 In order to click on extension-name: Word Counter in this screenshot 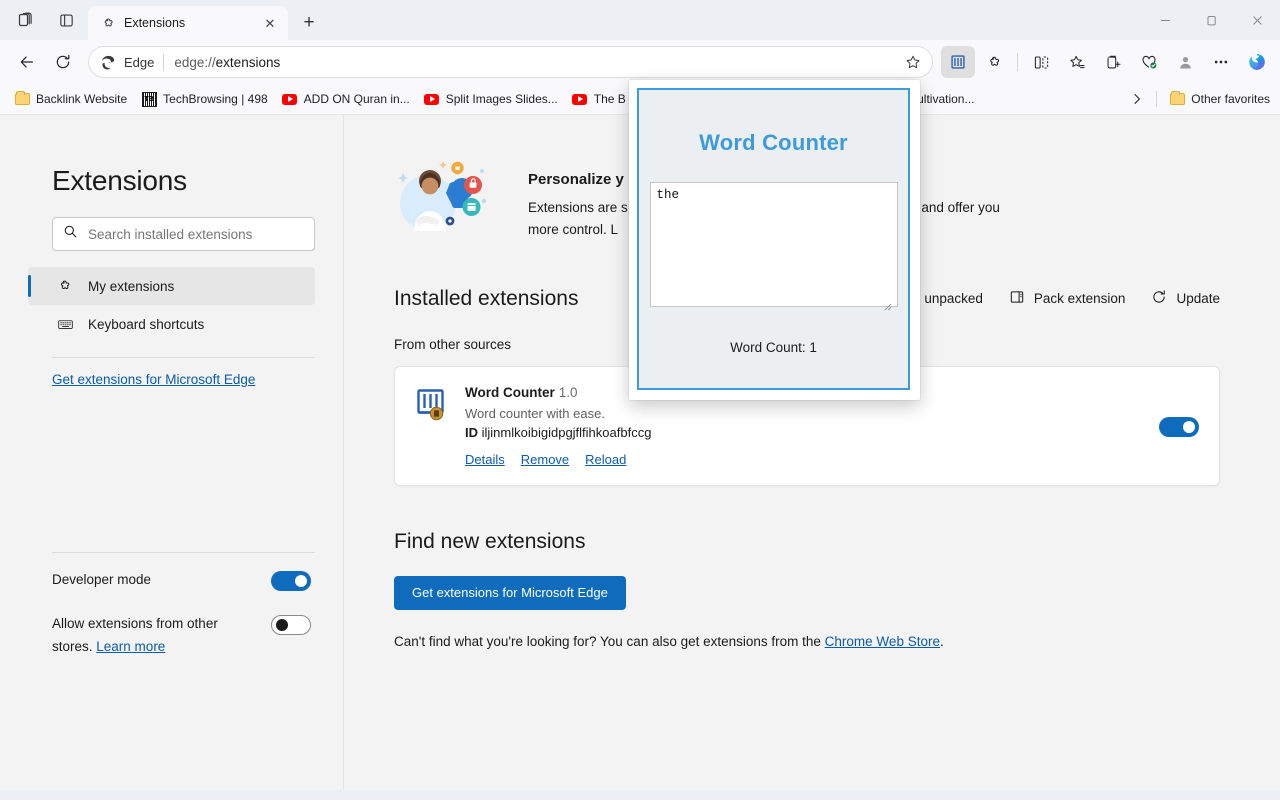, I will do `click(510, 392)`.